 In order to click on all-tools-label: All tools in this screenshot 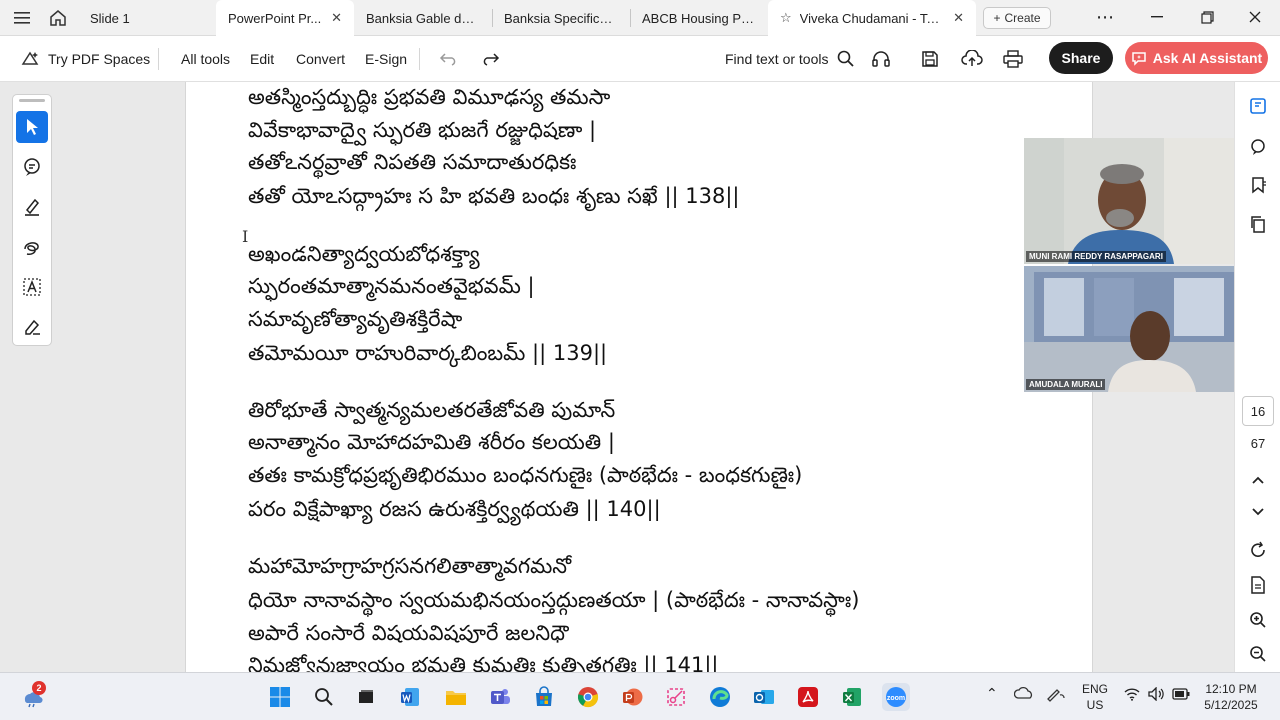, I will do `click(206, 59)`.